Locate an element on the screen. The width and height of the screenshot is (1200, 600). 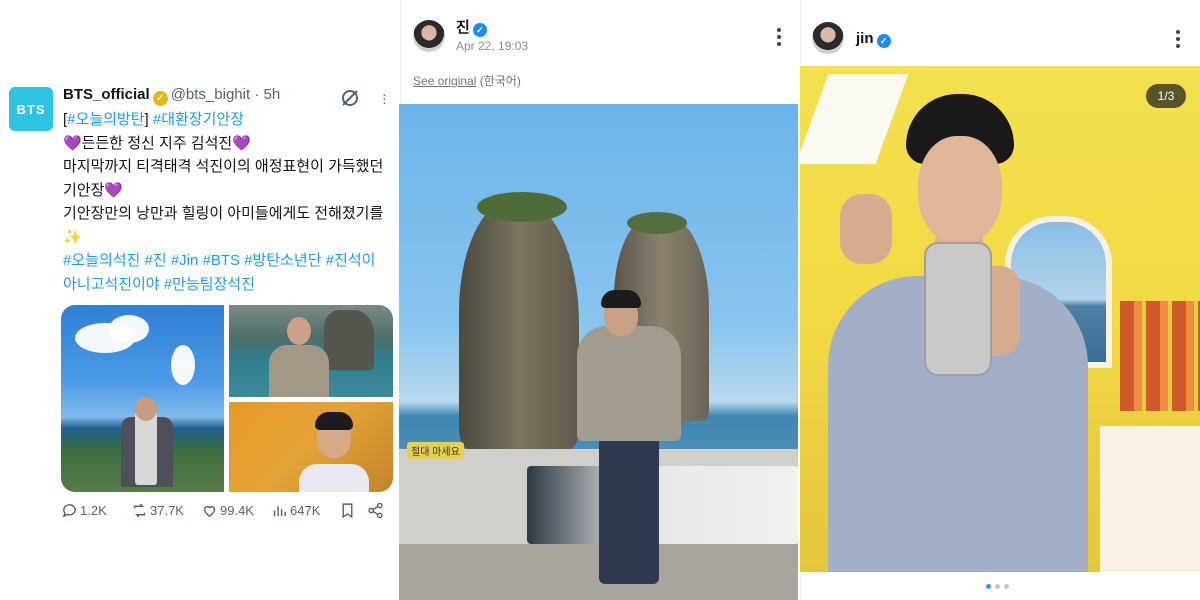
center-username: 진 ✓ is located at coordinates (471, 26).